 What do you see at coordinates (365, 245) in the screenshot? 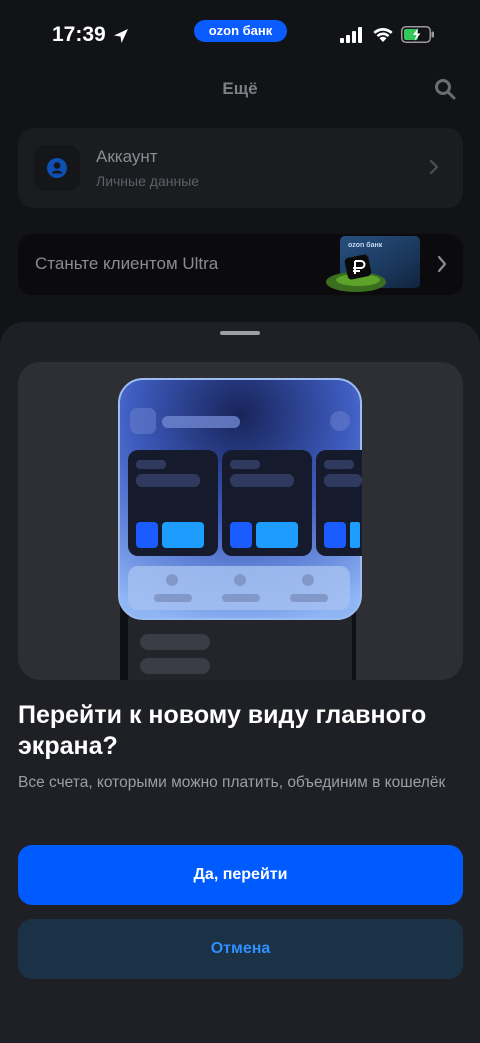
I see `ultra-card-brand: ozon банк` at bounding box center [365, 245].